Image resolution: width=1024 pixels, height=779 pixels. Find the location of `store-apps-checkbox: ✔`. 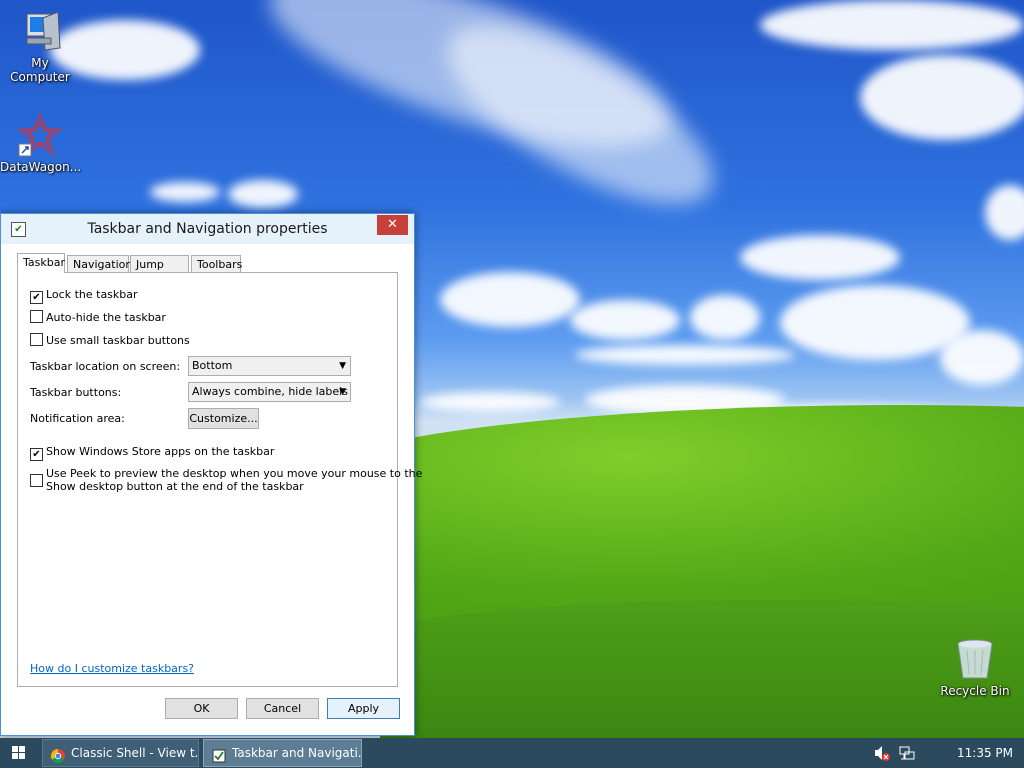

store-apps-checkbox: ✔ is located at coordinates (36, 454).